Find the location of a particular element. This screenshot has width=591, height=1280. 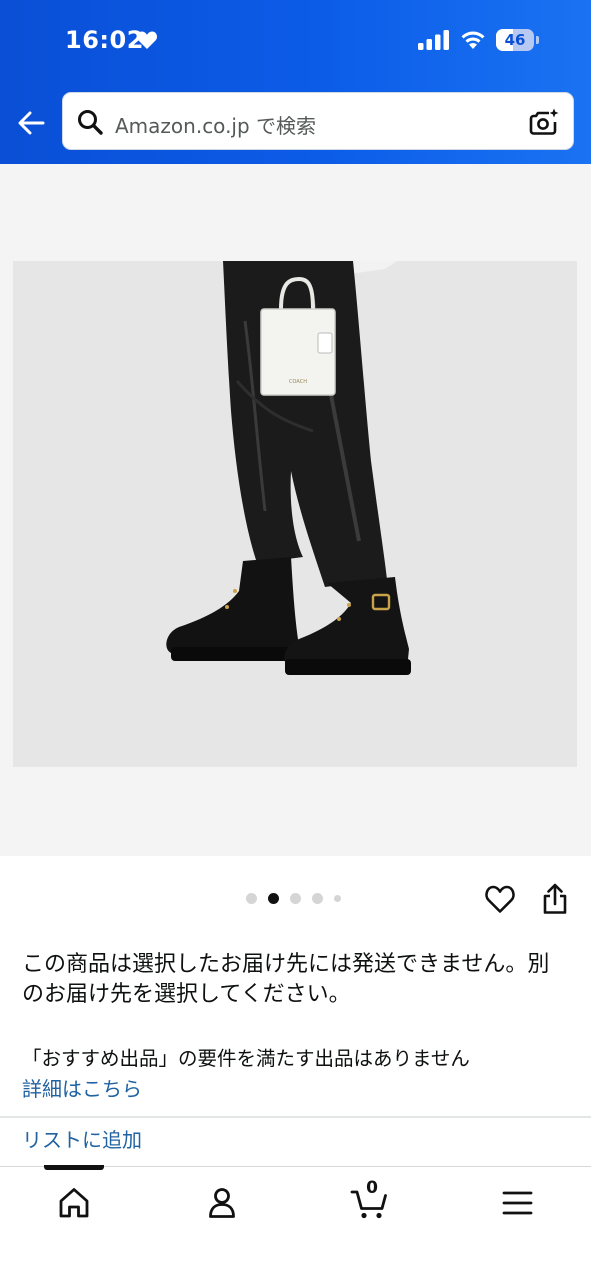

pagination-dot-active is located at coordinates (273, 898).